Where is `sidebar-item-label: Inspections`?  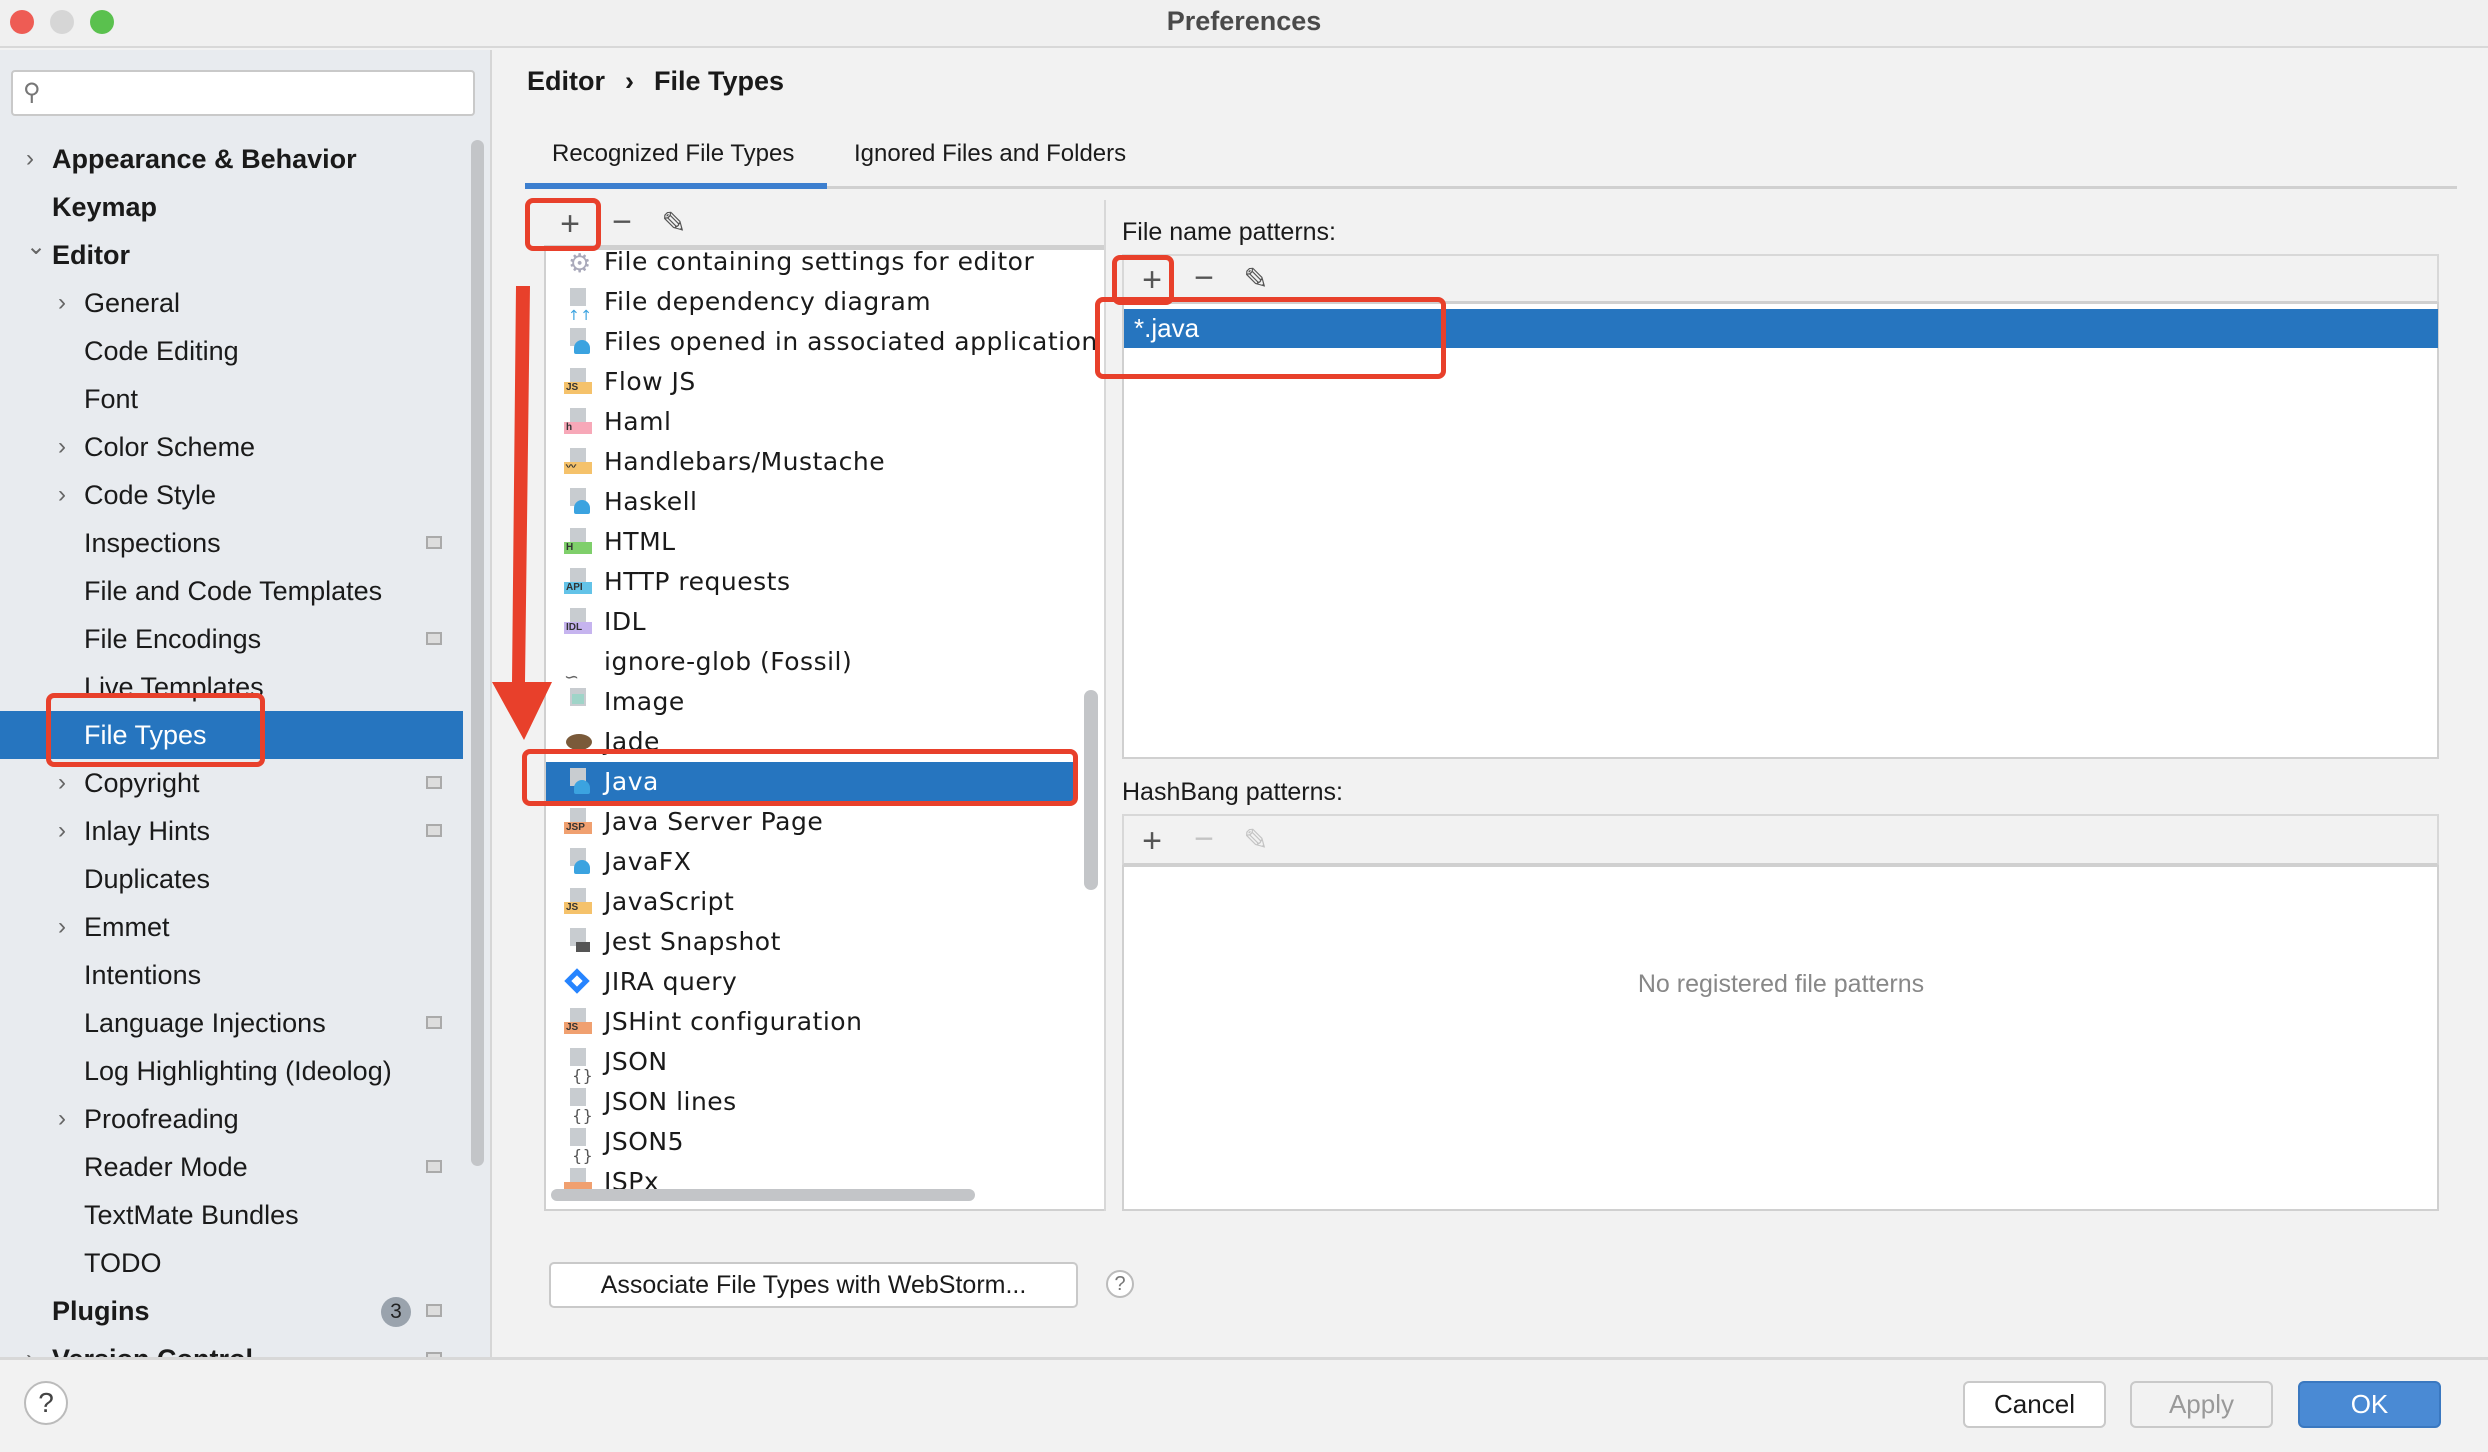
sidebar-item-label: Inspections is located at coordinates (152, 543).